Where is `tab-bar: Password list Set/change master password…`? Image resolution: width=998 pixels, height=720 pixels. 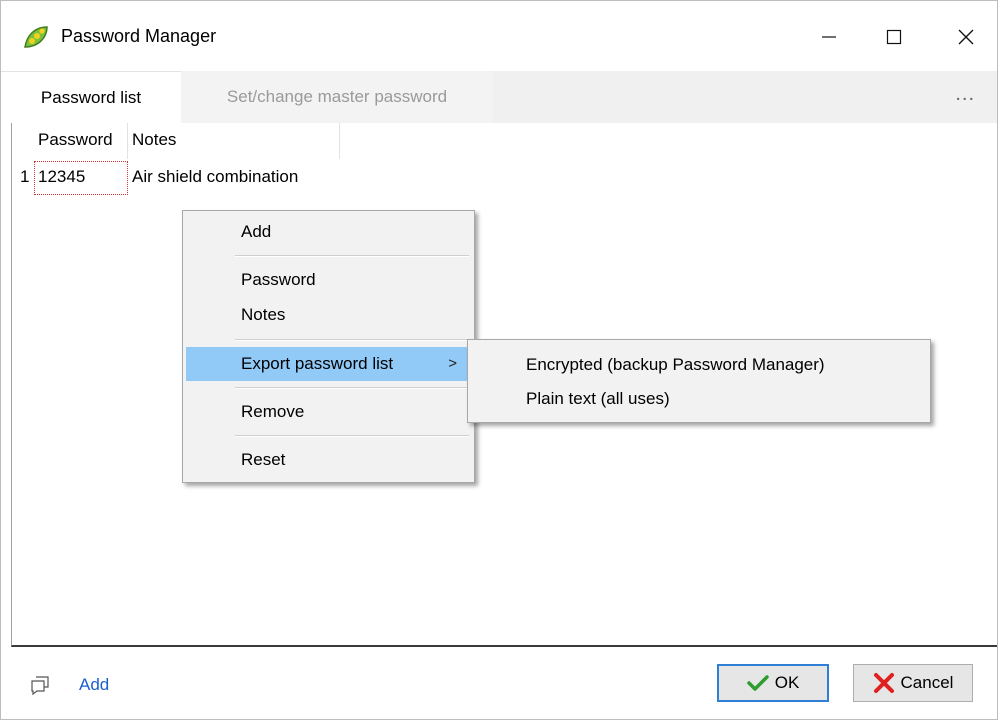
tab-bar: Password list Set/change master password… is located at coordinates (499, 97).